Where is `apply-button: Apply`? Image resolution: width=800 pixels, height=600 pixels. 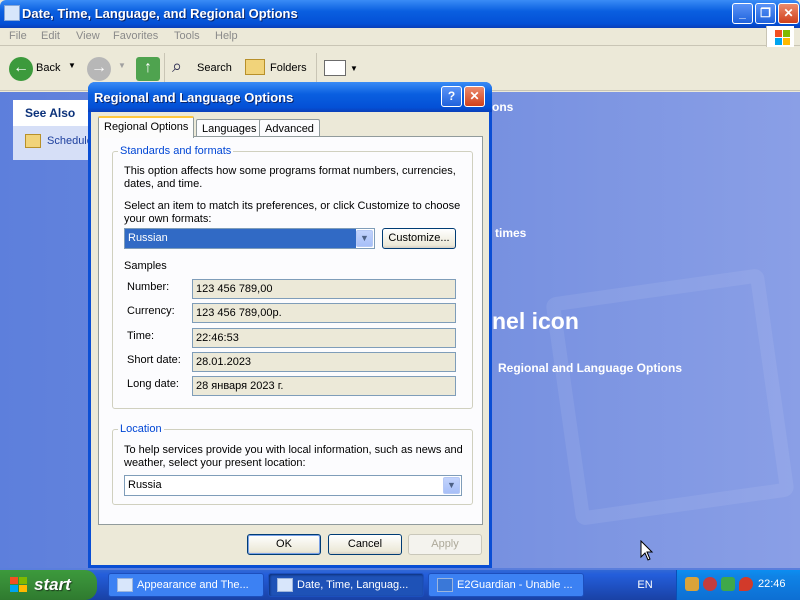 apply-button: Apply is located at coordinates (445, 544).